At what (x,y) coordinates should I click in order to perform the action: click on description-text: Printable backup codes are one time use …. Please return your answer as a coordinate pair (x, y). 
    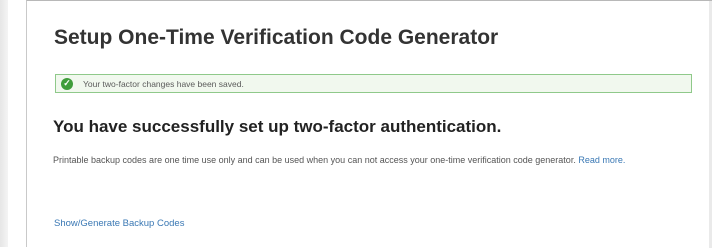
    Looking at the image, I should click on (314, 160).